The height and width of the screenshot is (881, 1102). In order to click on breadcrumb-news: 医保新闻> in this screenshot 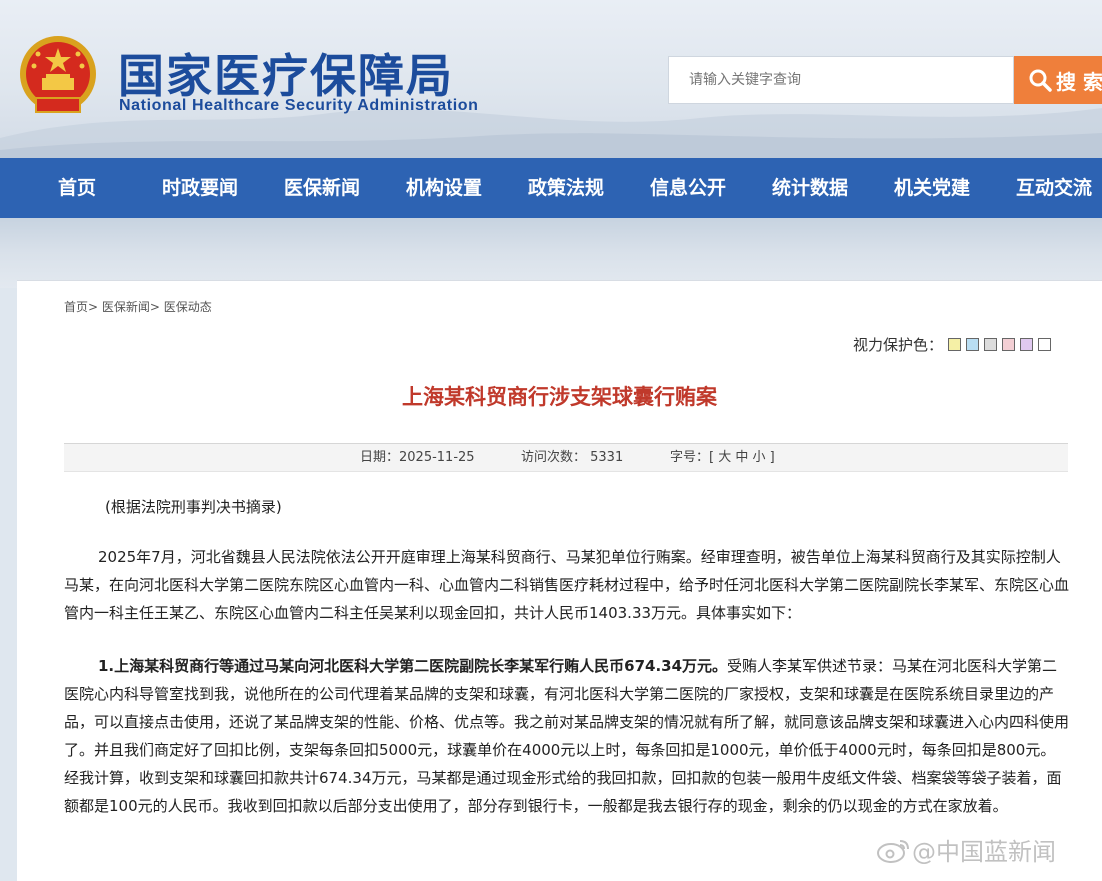, I will do `click(131, 307)`.